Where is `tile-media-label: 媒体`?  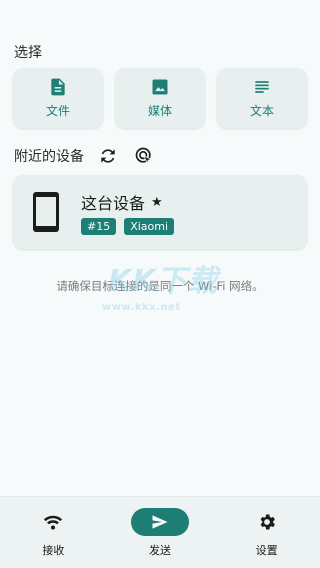
tile-media-label: 媒体 is located at coordinates (159, 111).